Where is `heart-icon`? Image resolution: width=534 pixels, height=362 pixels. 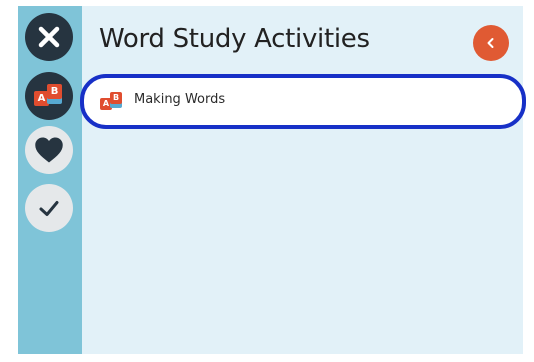 heart-icon is located at coordinates (49, 150).